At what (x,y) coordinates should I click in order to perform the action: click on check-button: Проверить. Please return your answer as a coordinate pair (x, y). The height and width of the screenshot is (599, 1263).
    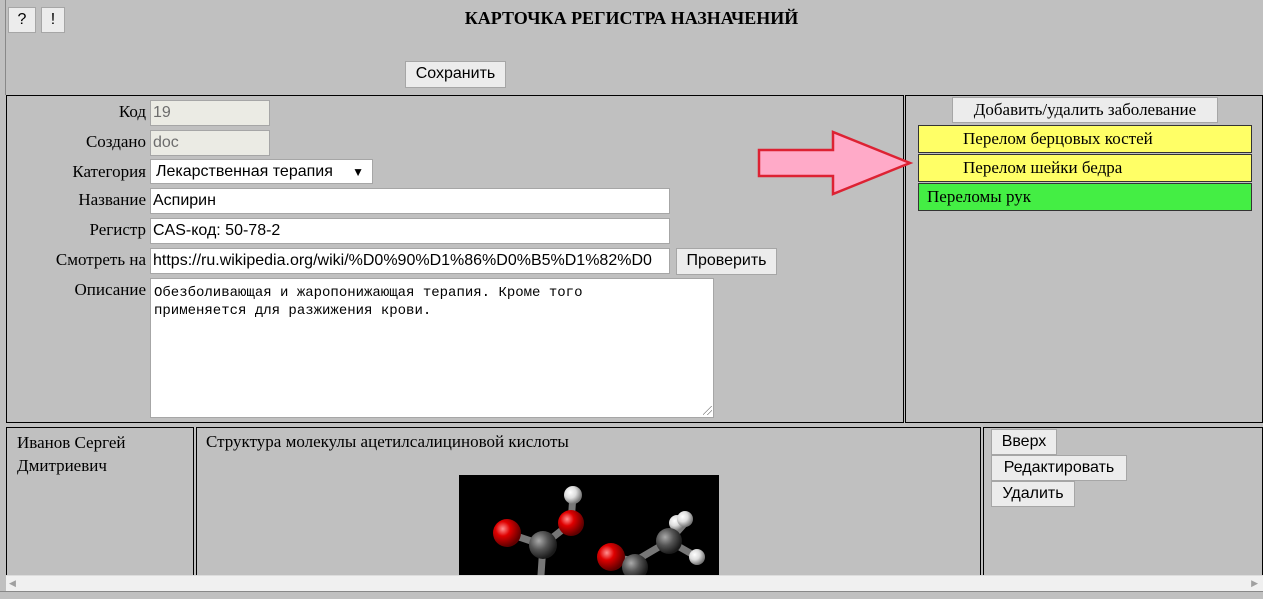
    Looking at the image, I should click on (726, 261).